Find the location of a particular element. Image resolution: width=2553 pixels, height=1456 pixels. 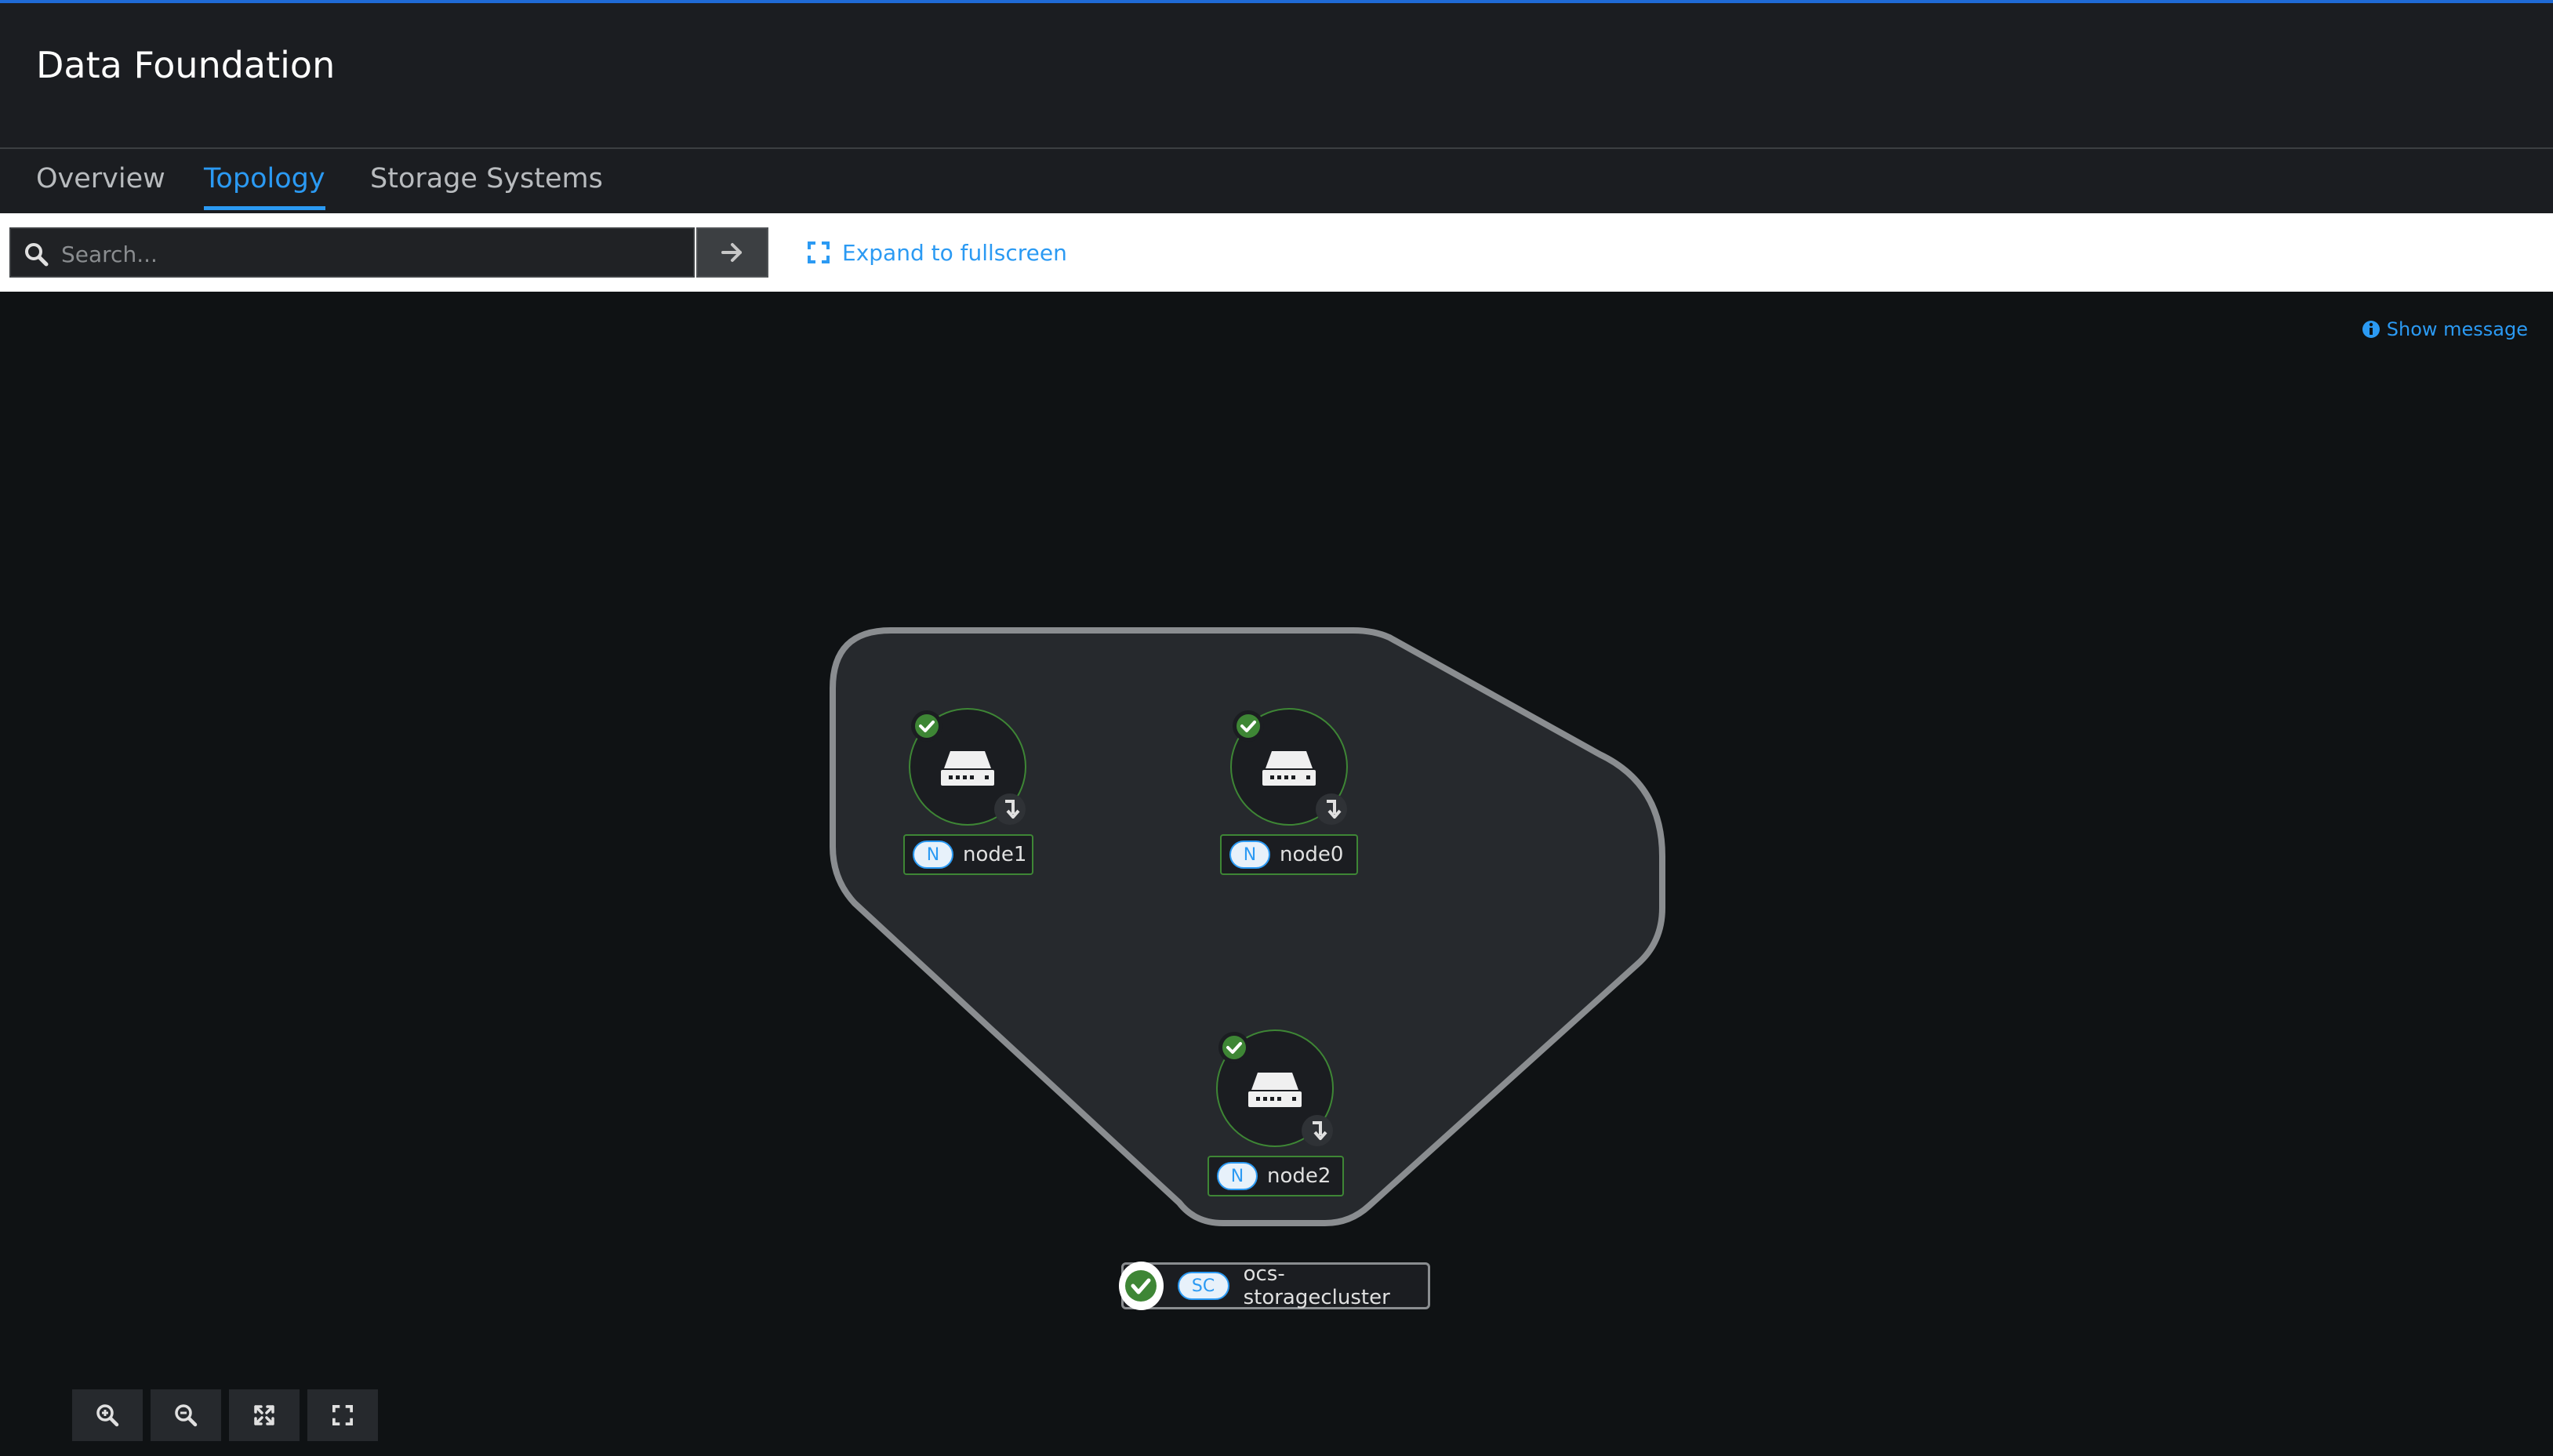

node-node0 is located at coordinates (1289, 767).